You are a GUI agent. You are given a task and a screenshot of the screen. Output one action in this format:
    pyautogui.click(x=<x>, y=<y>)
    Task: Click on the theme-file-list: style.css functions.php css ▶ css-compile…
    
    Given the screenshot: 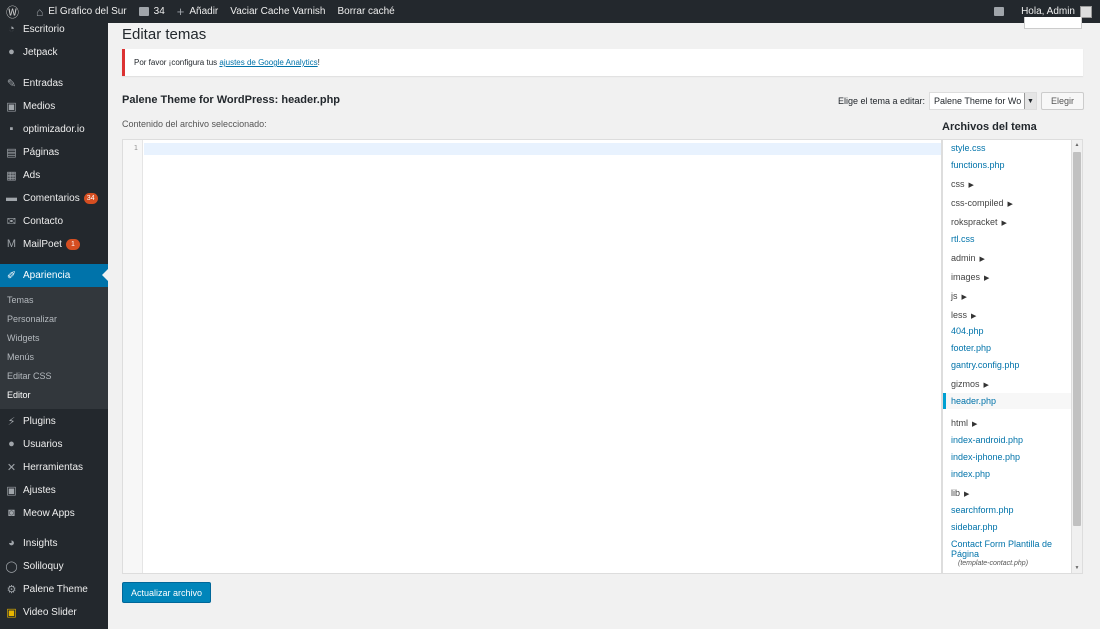 What is the action you would take?
    pyautogui.click(x=1012, y=356)
    